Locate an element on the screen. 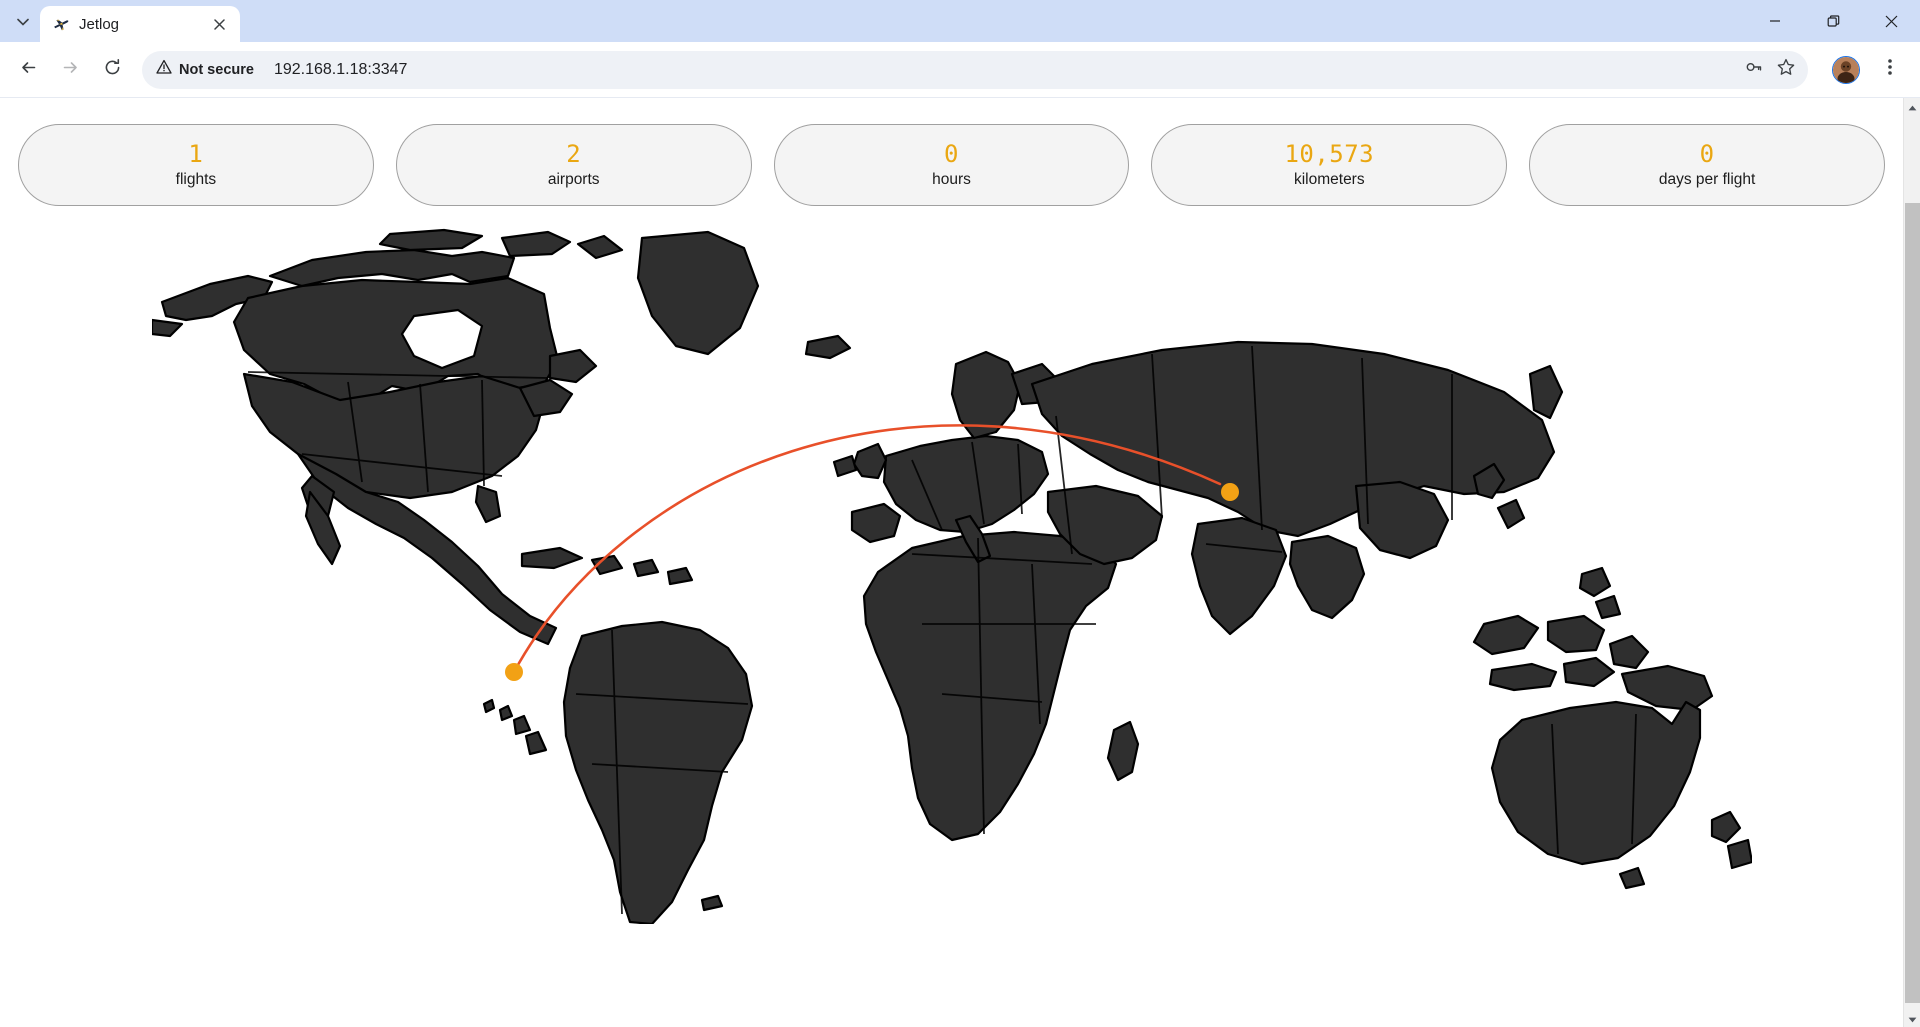  browser-menu-button is located at coordinates (1890, 70).